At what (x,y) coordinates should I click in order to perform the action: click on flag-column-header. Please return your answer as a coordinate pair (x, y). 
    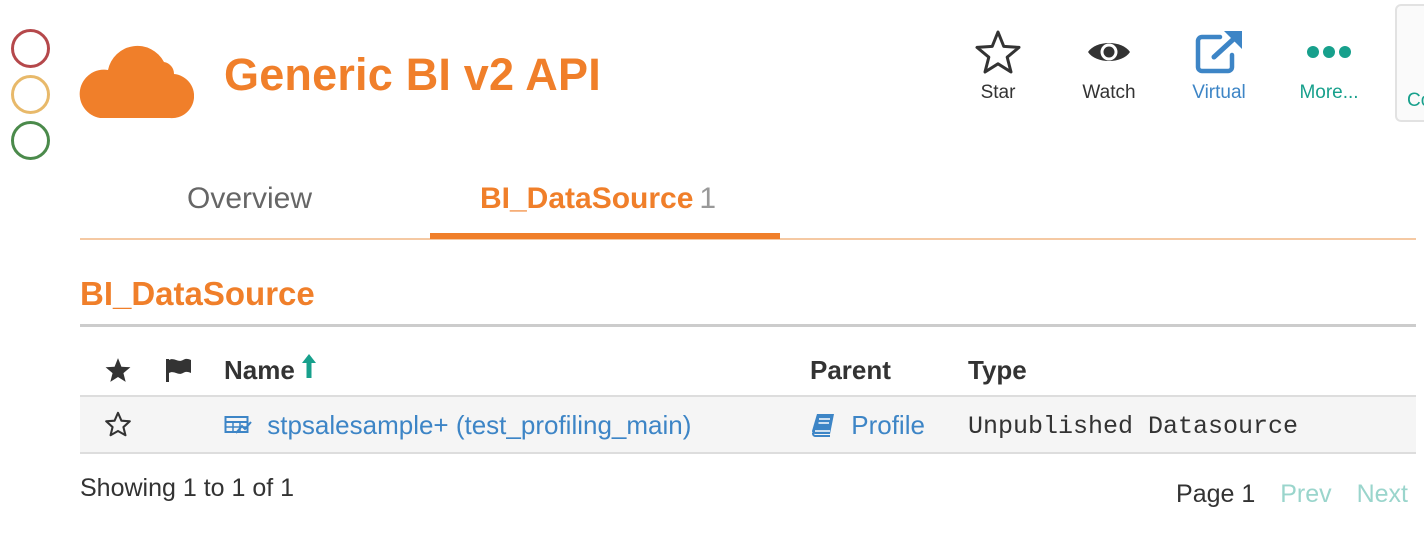
    Looking at the image, I should click on (178, 373).